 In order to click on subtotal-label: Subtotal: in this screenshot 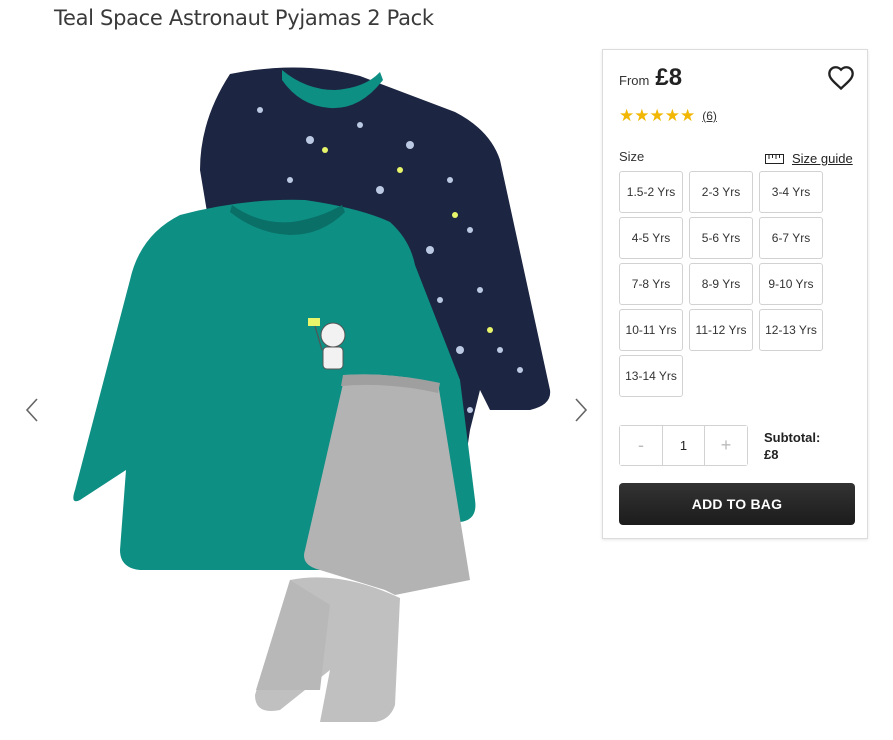, I will do `click(792, 437)`.